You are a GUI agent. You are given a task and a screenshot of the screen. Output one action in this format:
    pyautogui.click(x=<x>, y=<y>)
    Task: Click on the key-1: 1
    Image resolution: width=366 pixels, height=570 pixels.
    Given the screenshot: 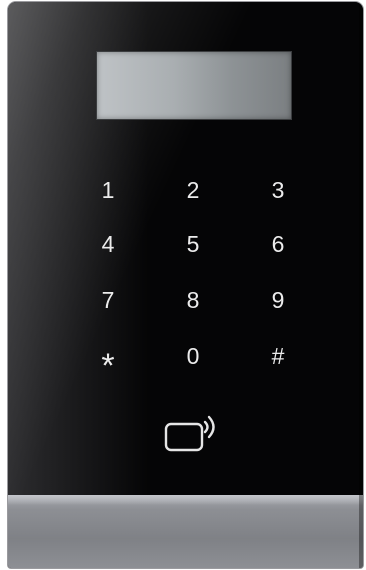 What is the action you would take?
    pyautogui.click(x=108, y=190)
    